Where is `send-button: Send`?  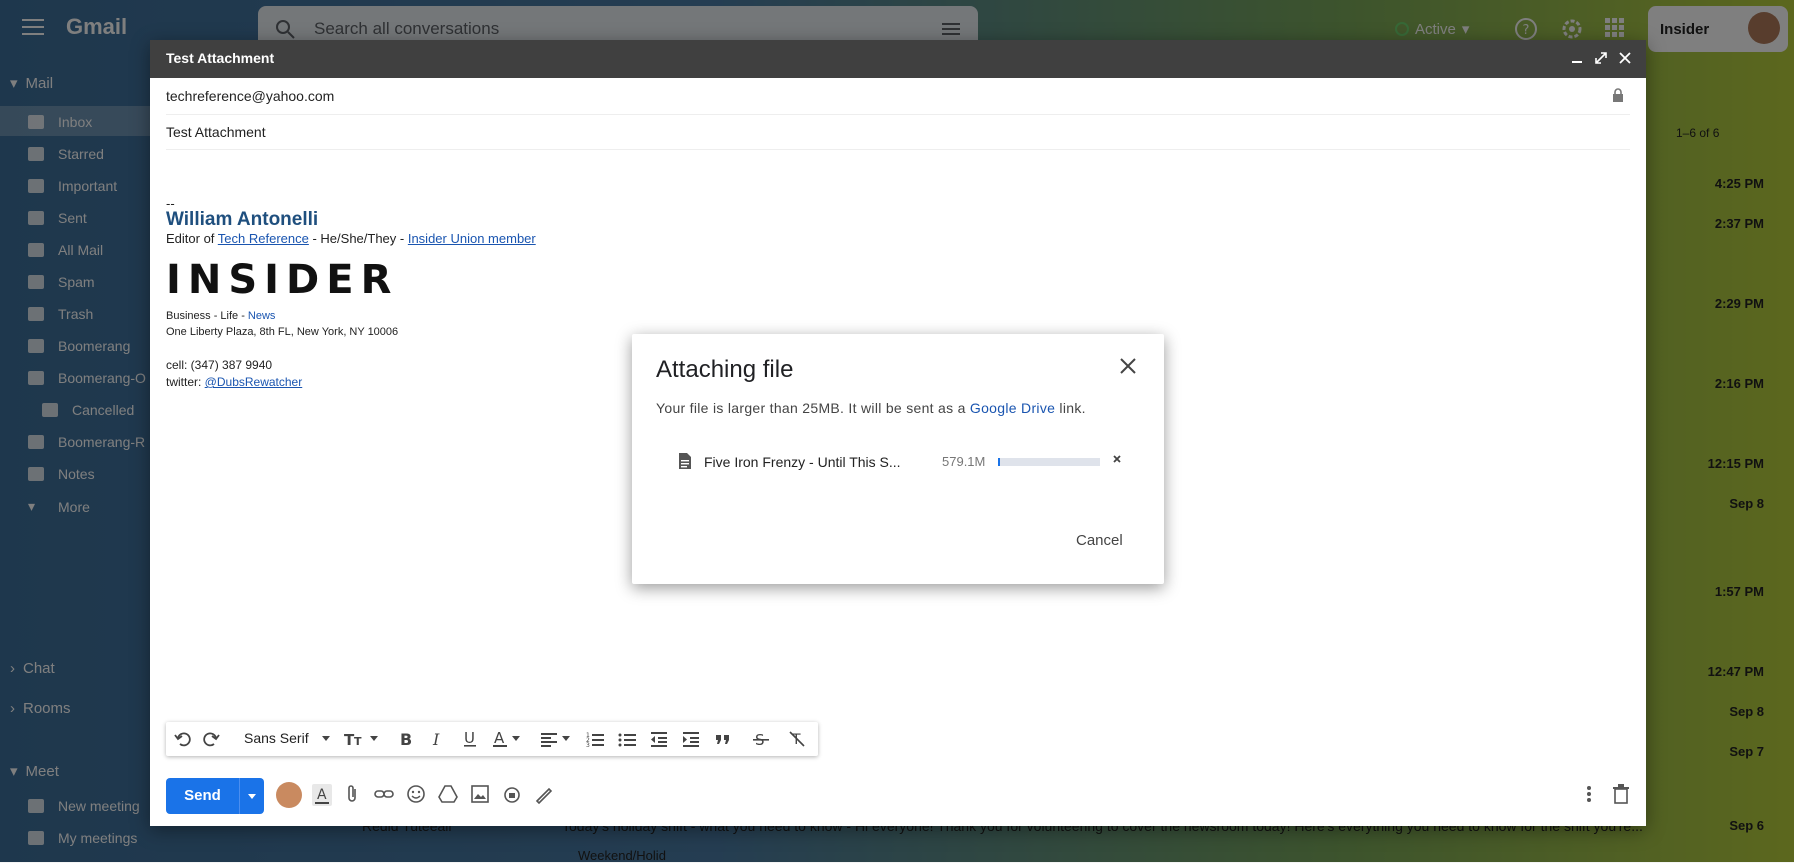
send-button: Send is located at coordinates (202, 796).